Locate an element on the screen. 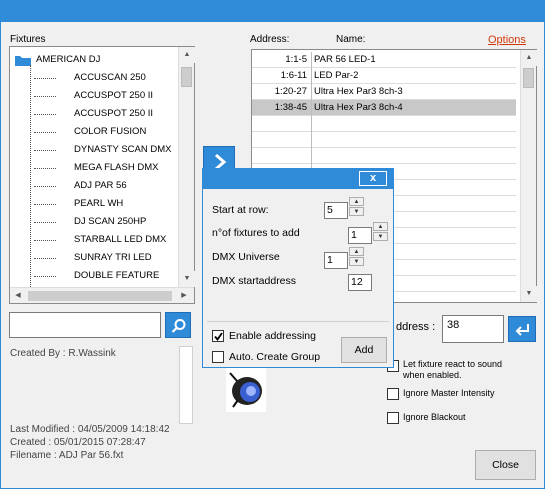  fixtures-label: Fixtures is located at coordinates (28, 39).